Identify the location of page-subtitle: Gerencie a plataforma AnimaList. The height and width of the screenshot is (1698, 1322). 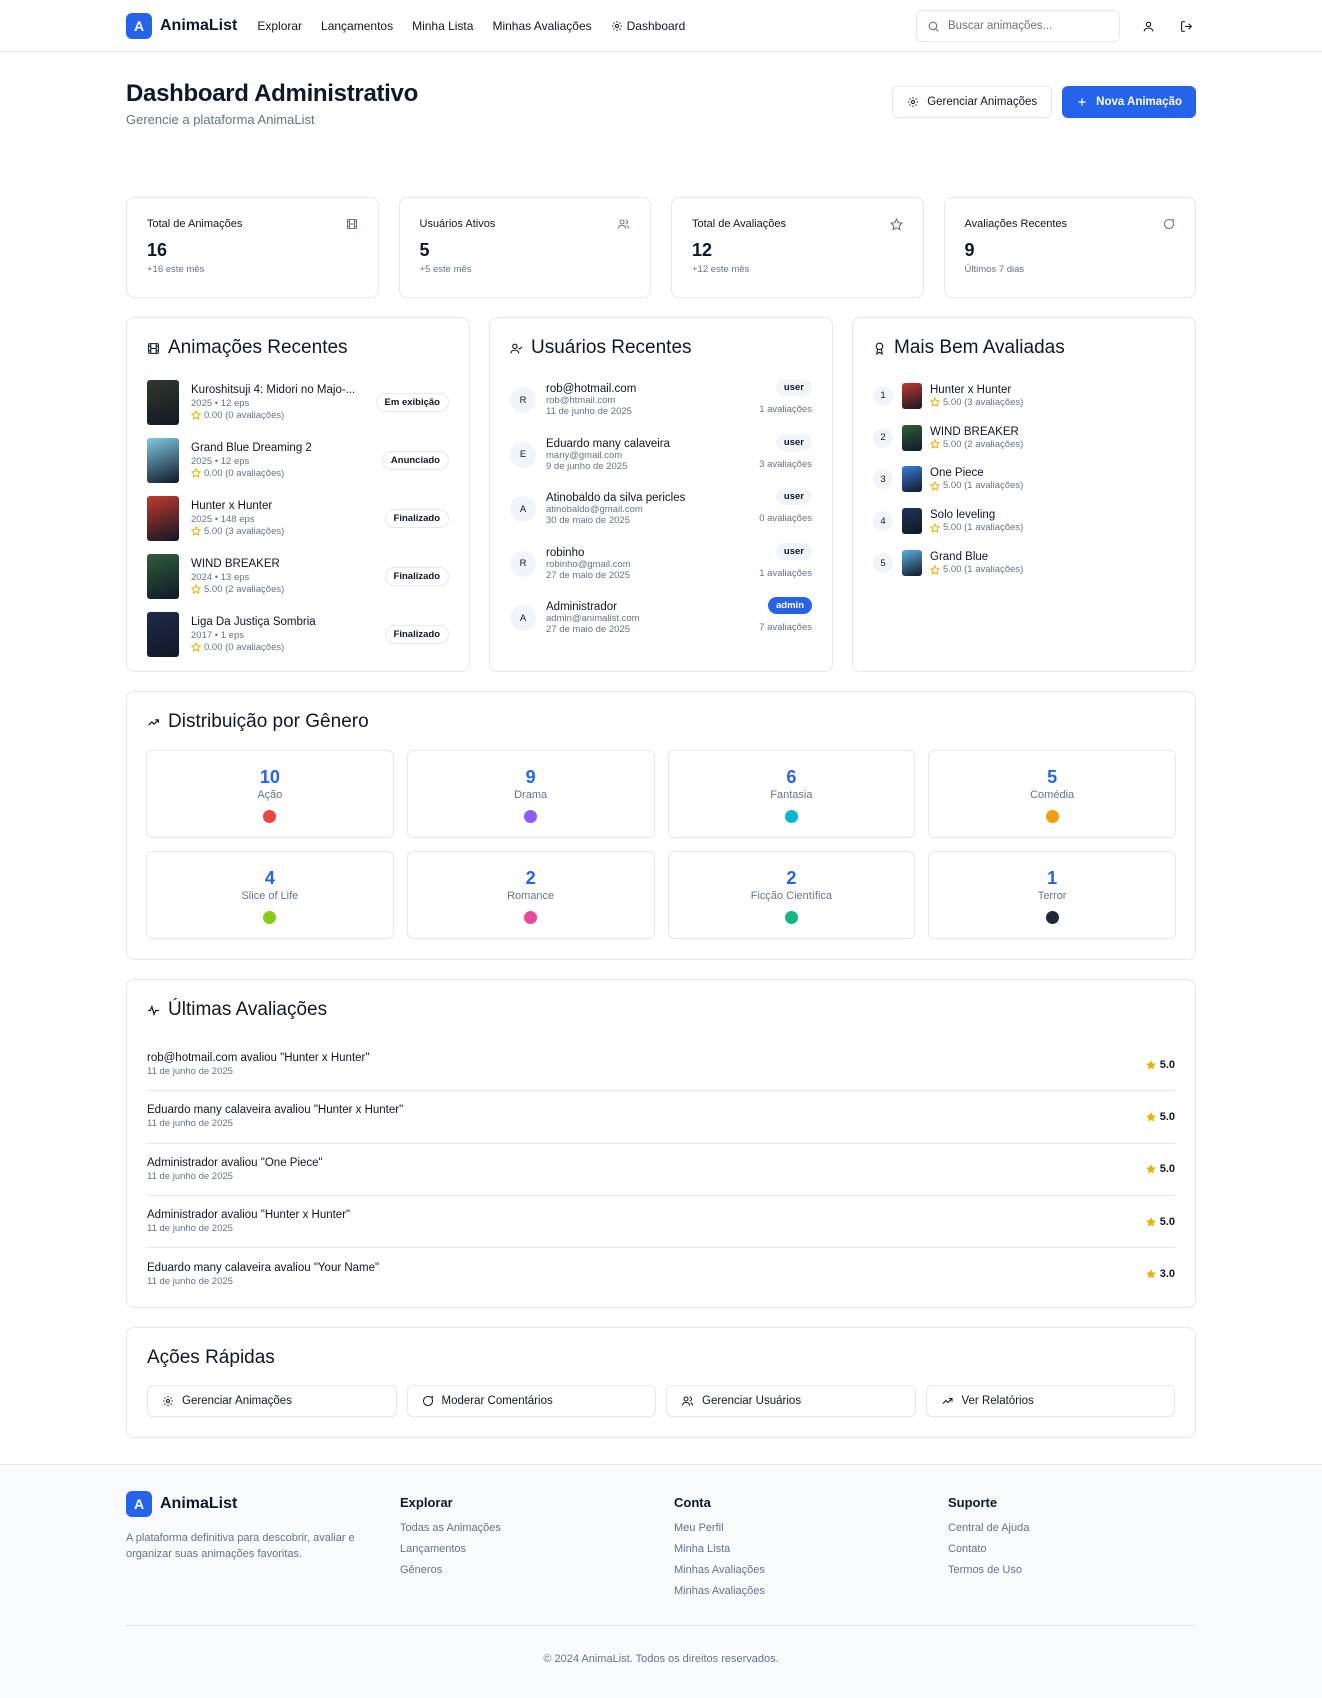
(220, 119).